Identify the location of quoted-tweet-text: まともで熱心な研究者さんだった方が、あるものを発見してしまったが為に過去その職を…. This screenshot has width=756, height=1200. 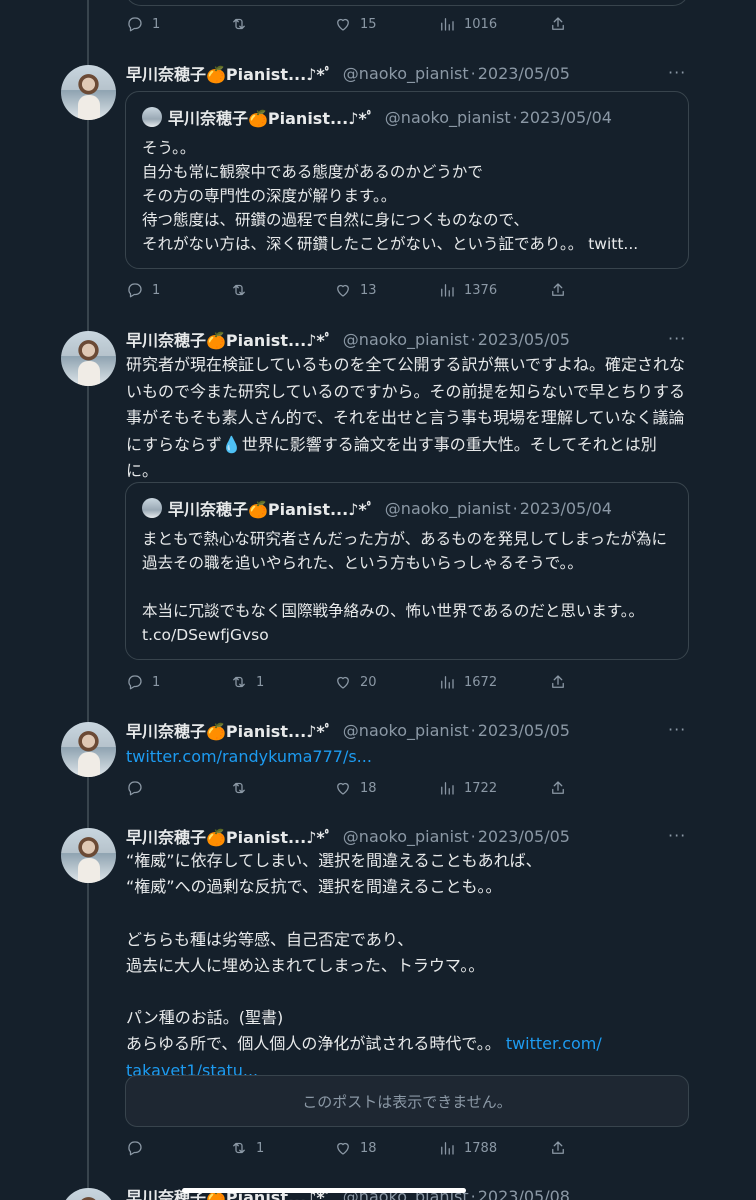
(404, 587).